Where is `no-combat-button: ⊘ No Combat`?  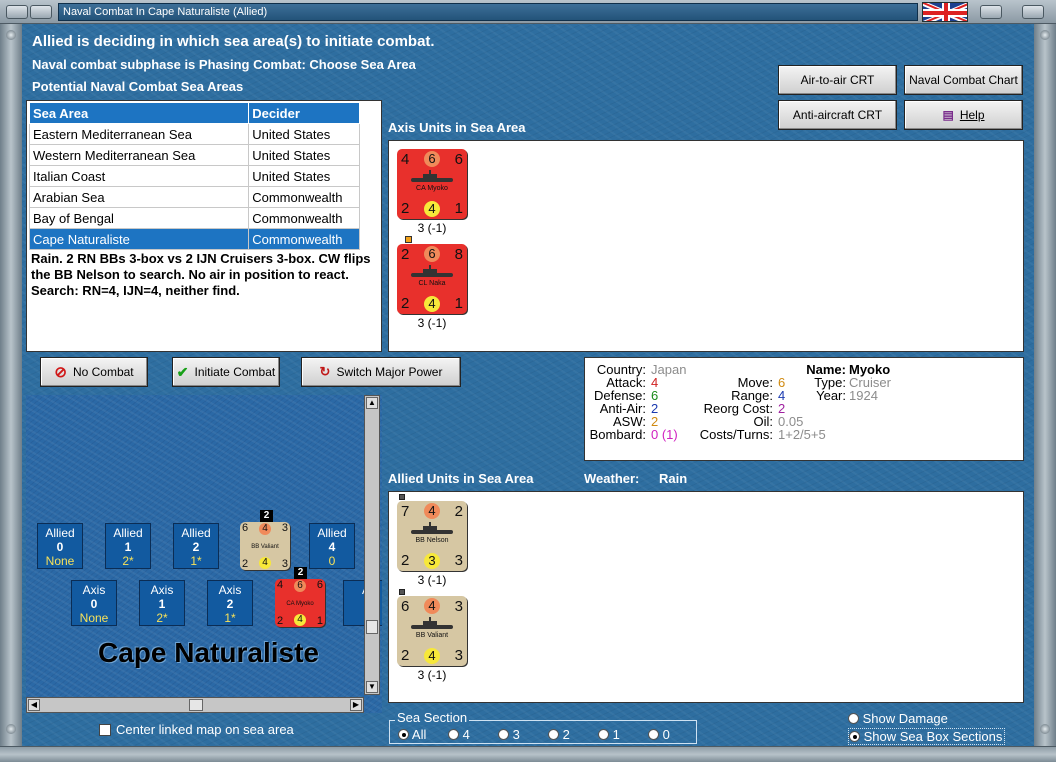
no-combat-button: ⊘ No Combat is located at coordinates (94, 372).